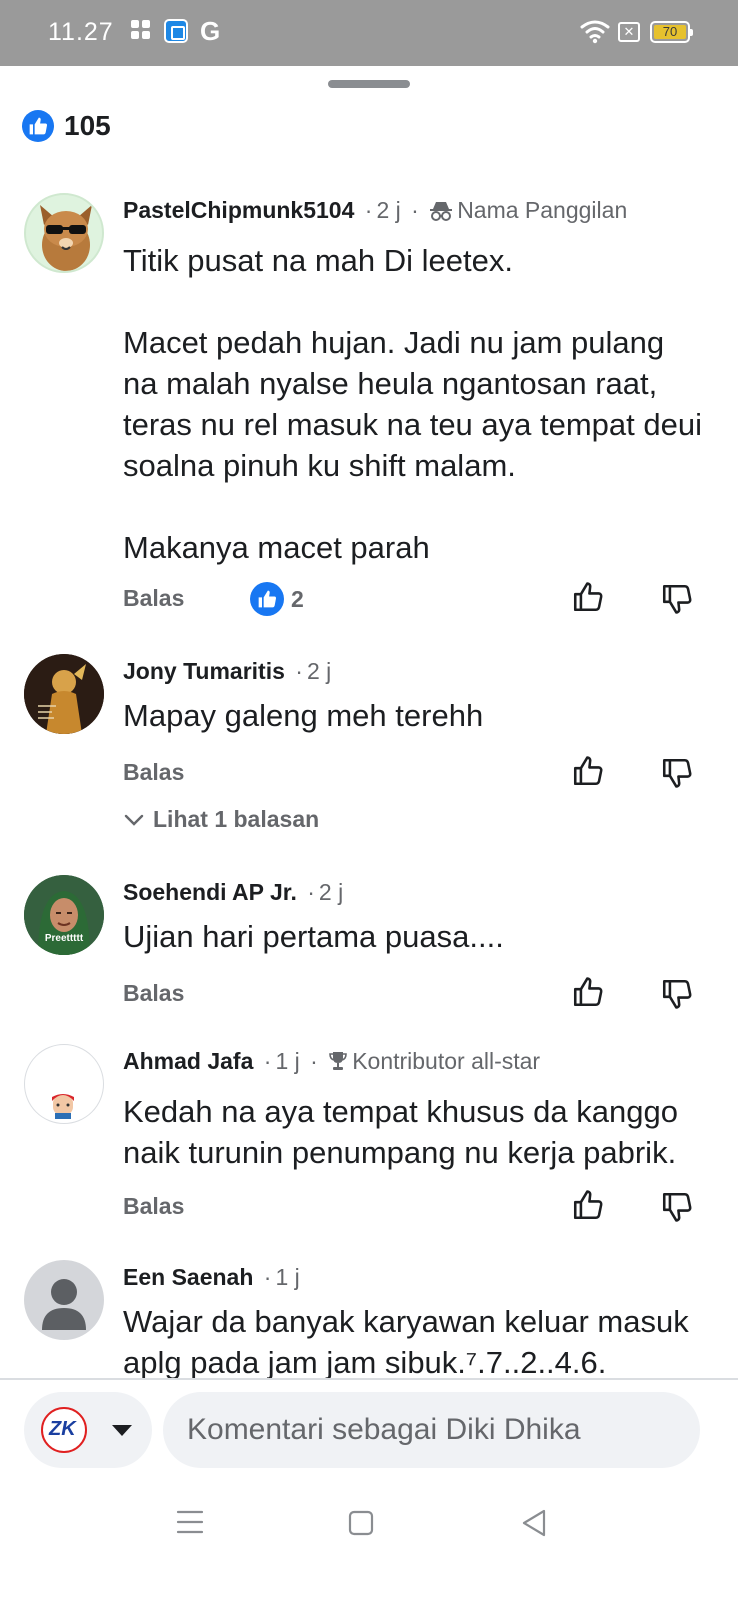 The width and height of the screenshot is (738, 1600). I want to click on sheet-drag-handle, so click(369, 84).